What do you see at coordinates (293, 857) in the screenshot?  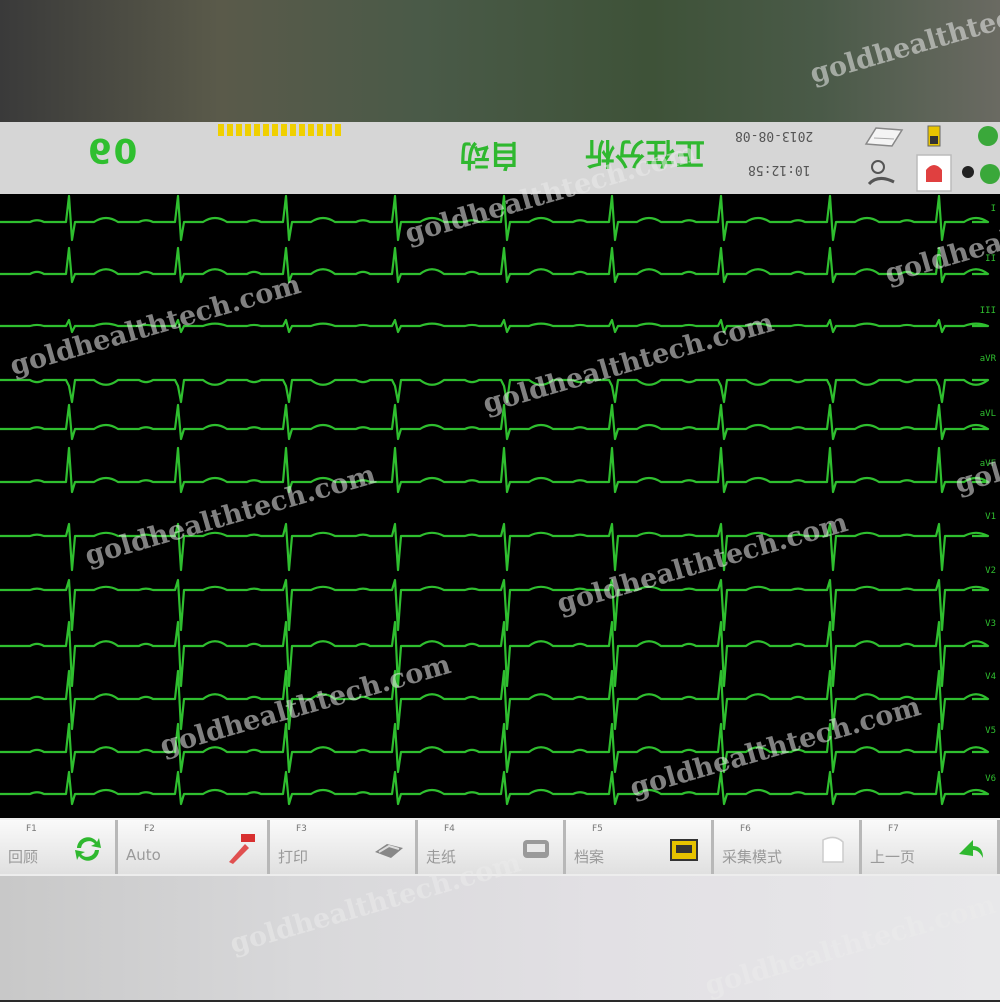 I see `toolbar-button-label: 打印` at bounding box center [293, 857].